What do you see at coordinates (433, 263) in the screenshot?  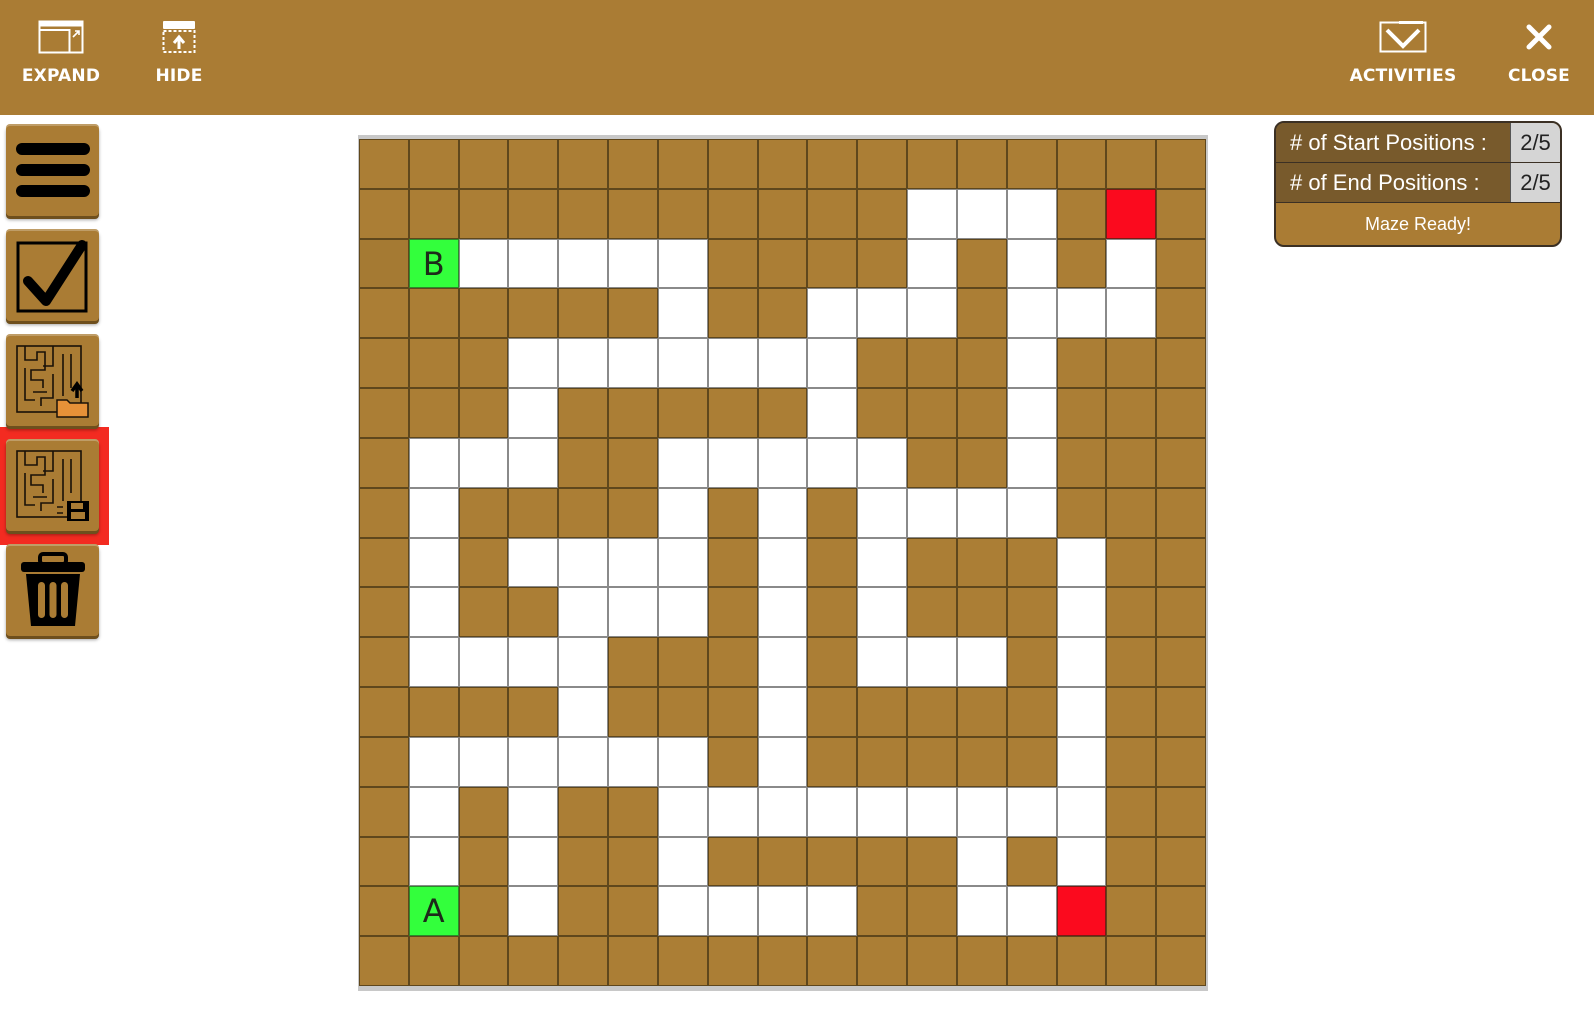 I see `maze-start-cell-b: B` at bounding box center [433, 263].